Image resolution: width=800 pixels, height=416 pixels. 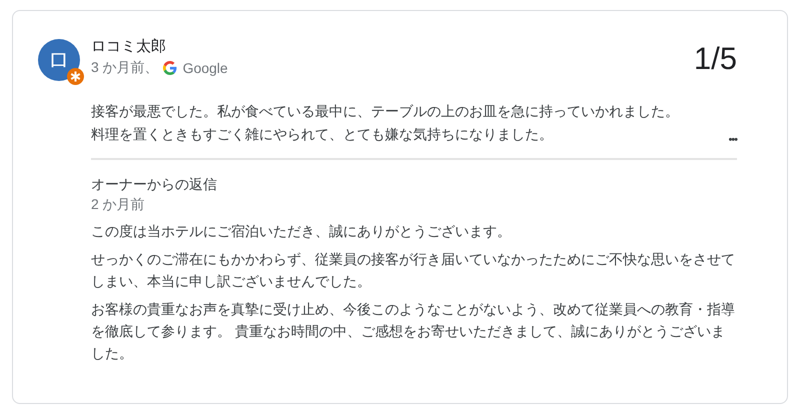 What do you see at coordinates (205, 68) in the screenshot?
I see `review-source: Google` at bounding box center [205, 68].